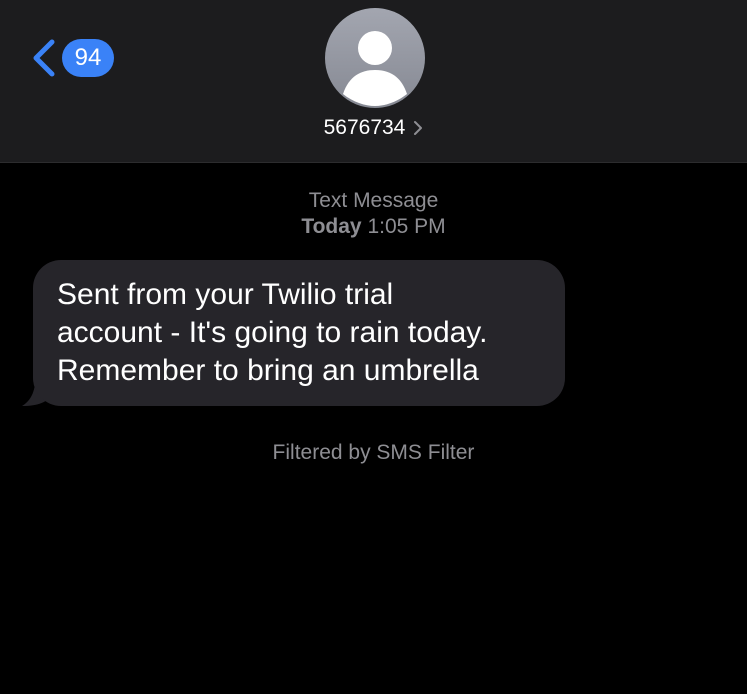 Image resolution: width=747 pixels, height=694 pixels. Describe the element at coordinates (268, 370) in the screenshot. I see `message-line: Remember to bring an umbrella` at that location.